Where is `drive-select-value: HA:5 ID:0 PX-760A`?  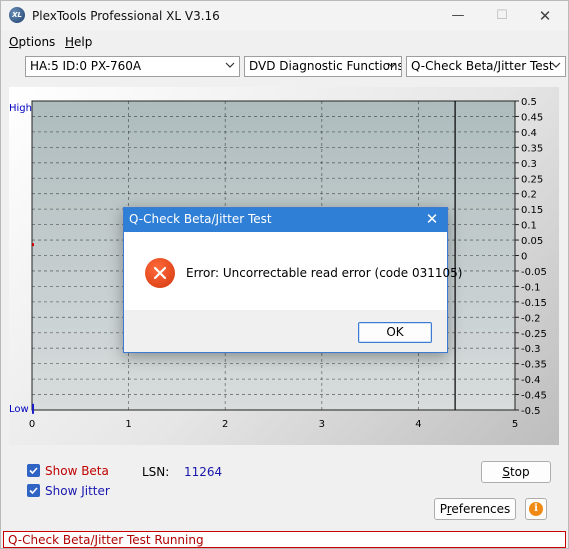 drive-select-value: HA:5 ID:0 PX-760A is located at coordinates (86, 66).